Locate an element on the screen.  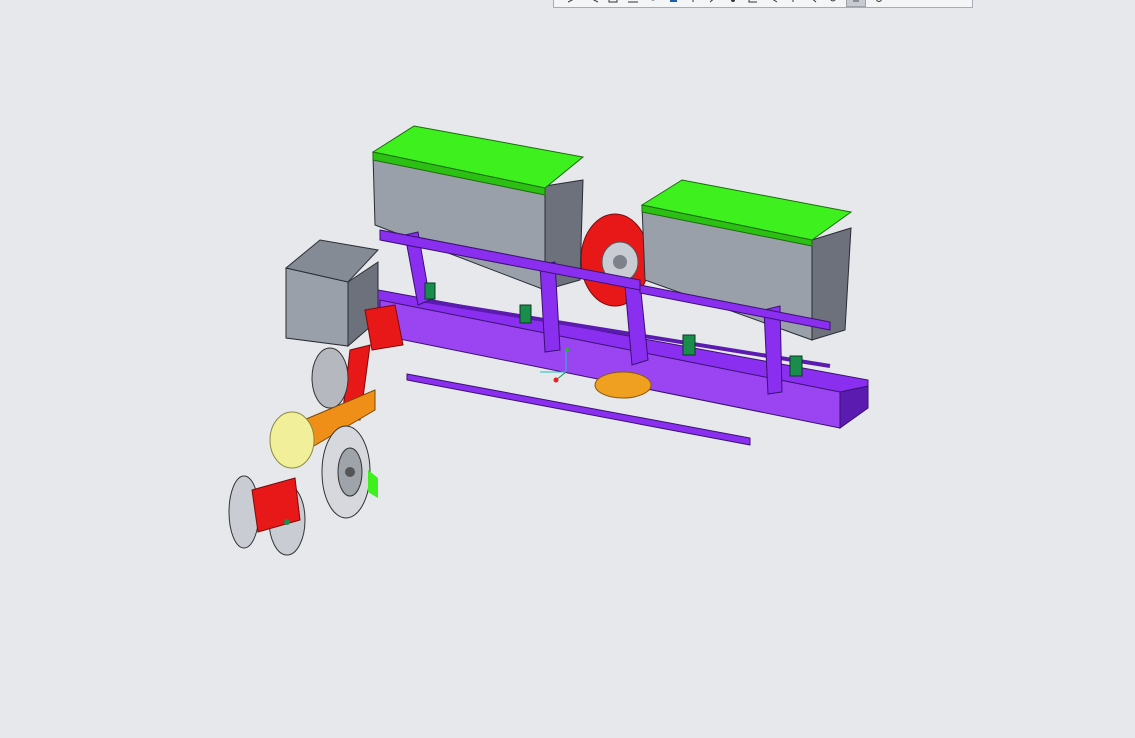
reorient-icon is located at coordinates (633, 3).